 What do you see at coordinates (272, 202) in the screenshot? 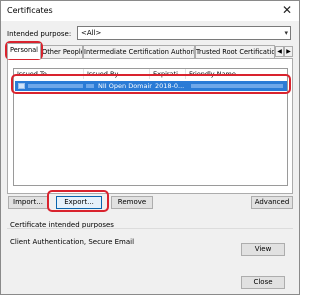
I see `advanced-button: Advanced` at bounding box center [272, 202].